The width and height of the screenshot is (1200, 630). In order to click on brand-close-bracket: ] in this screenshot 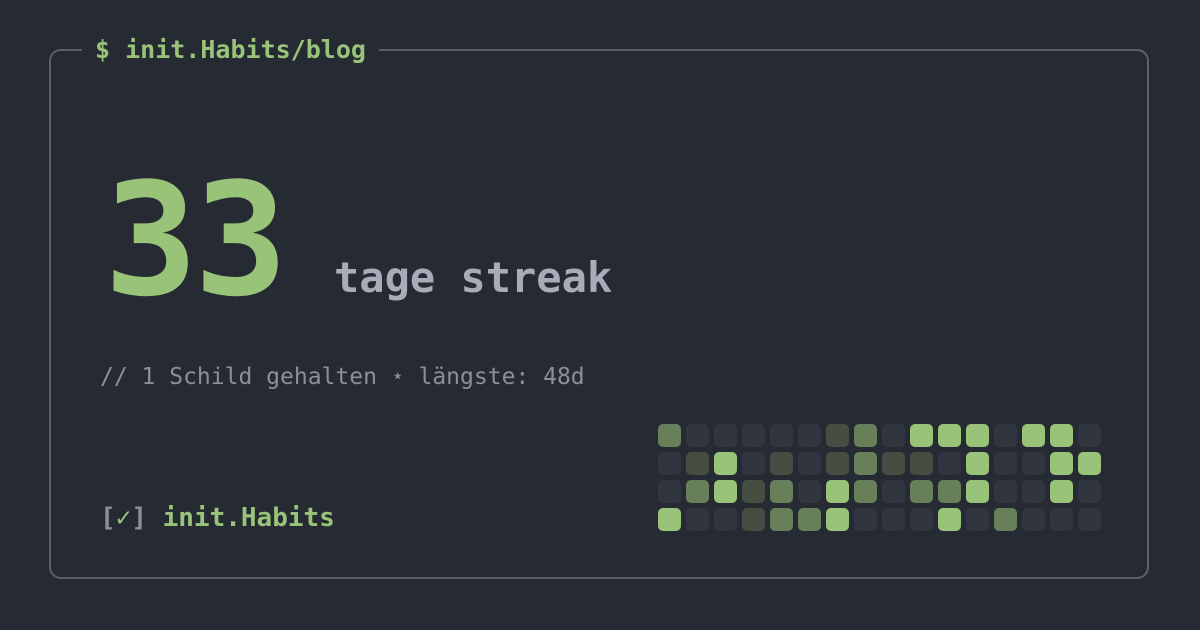, I will do `click(139, 518)`.